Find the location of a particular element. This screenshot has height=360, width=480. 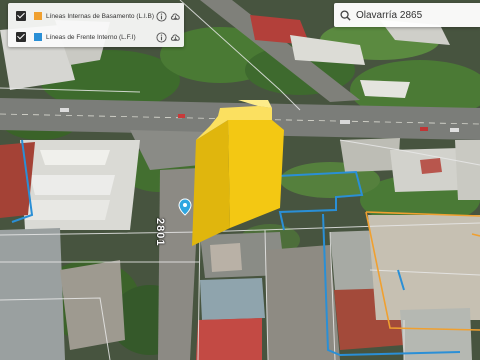

layer-checkbox-lfi is located at coordinates (21, 37).